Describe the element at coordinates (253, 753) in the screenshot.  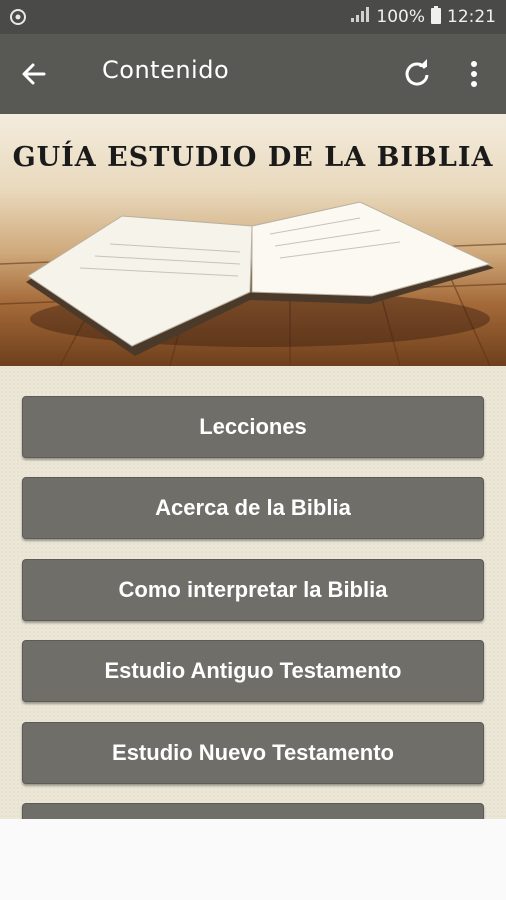
I see `nuevo-testamento-button: Estudio Nuevo Testamento` at that location.